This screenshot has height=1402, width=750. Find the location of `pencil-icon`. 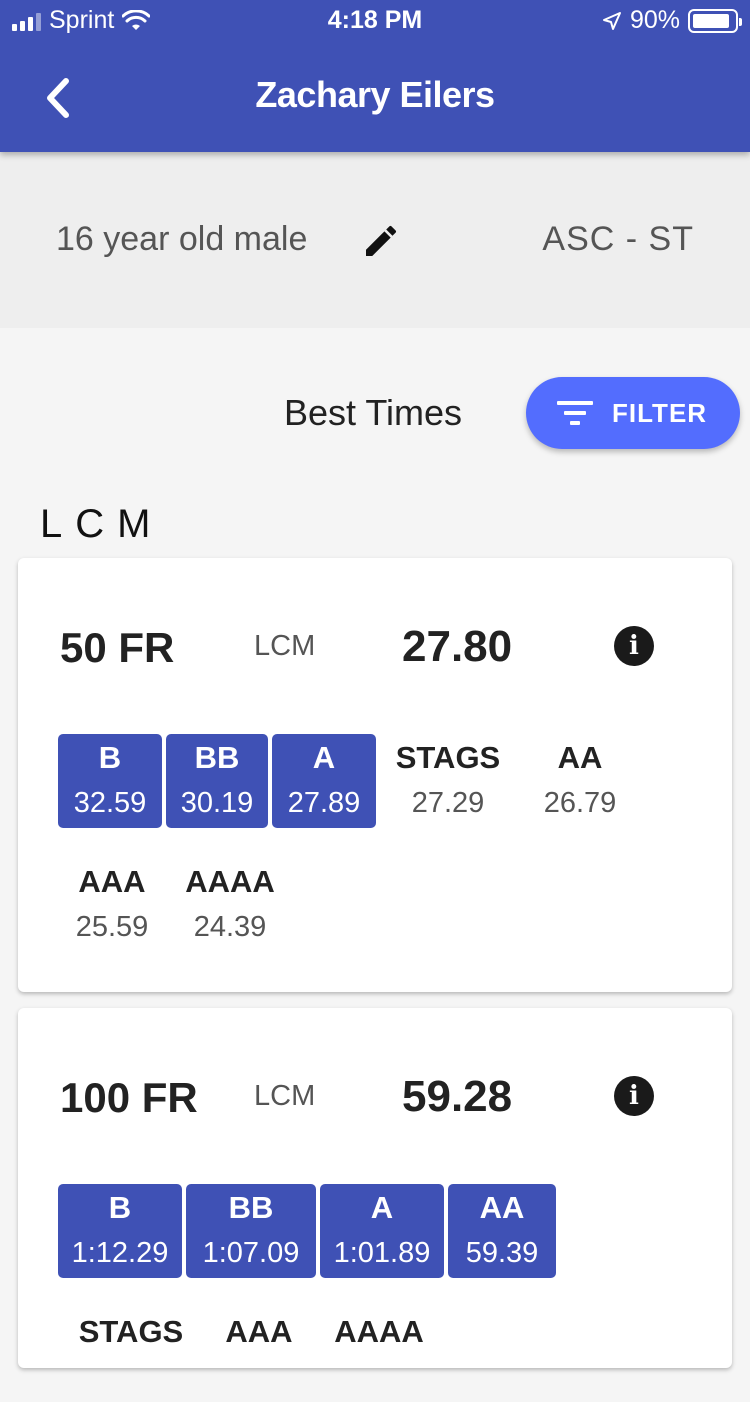

pencil-icon is located at coordinates (381, 240).